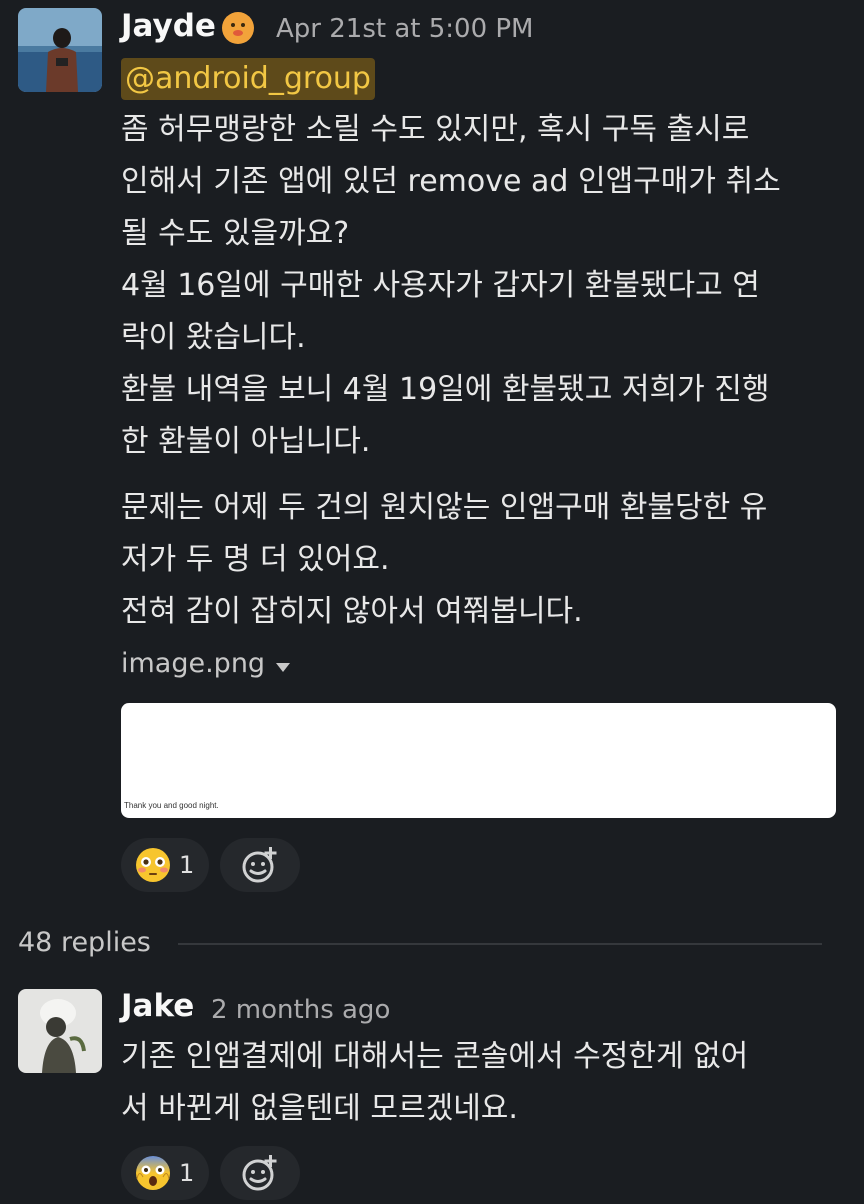 Image resolution: width=864 pixels, height=1204 pixels. What do you see at coordinates (235, 233) in the screenshot?
I see `message-line: 될 수도 있을까요?` at bounding box center [235, 233].